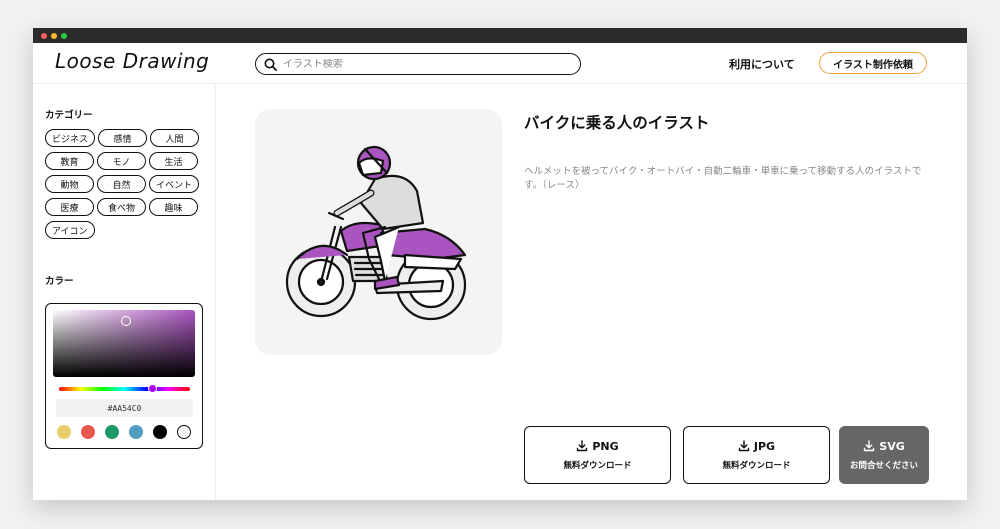 The height and width of the screenshot is (529, 1000). I want to click on search-input, so click(423, 64).